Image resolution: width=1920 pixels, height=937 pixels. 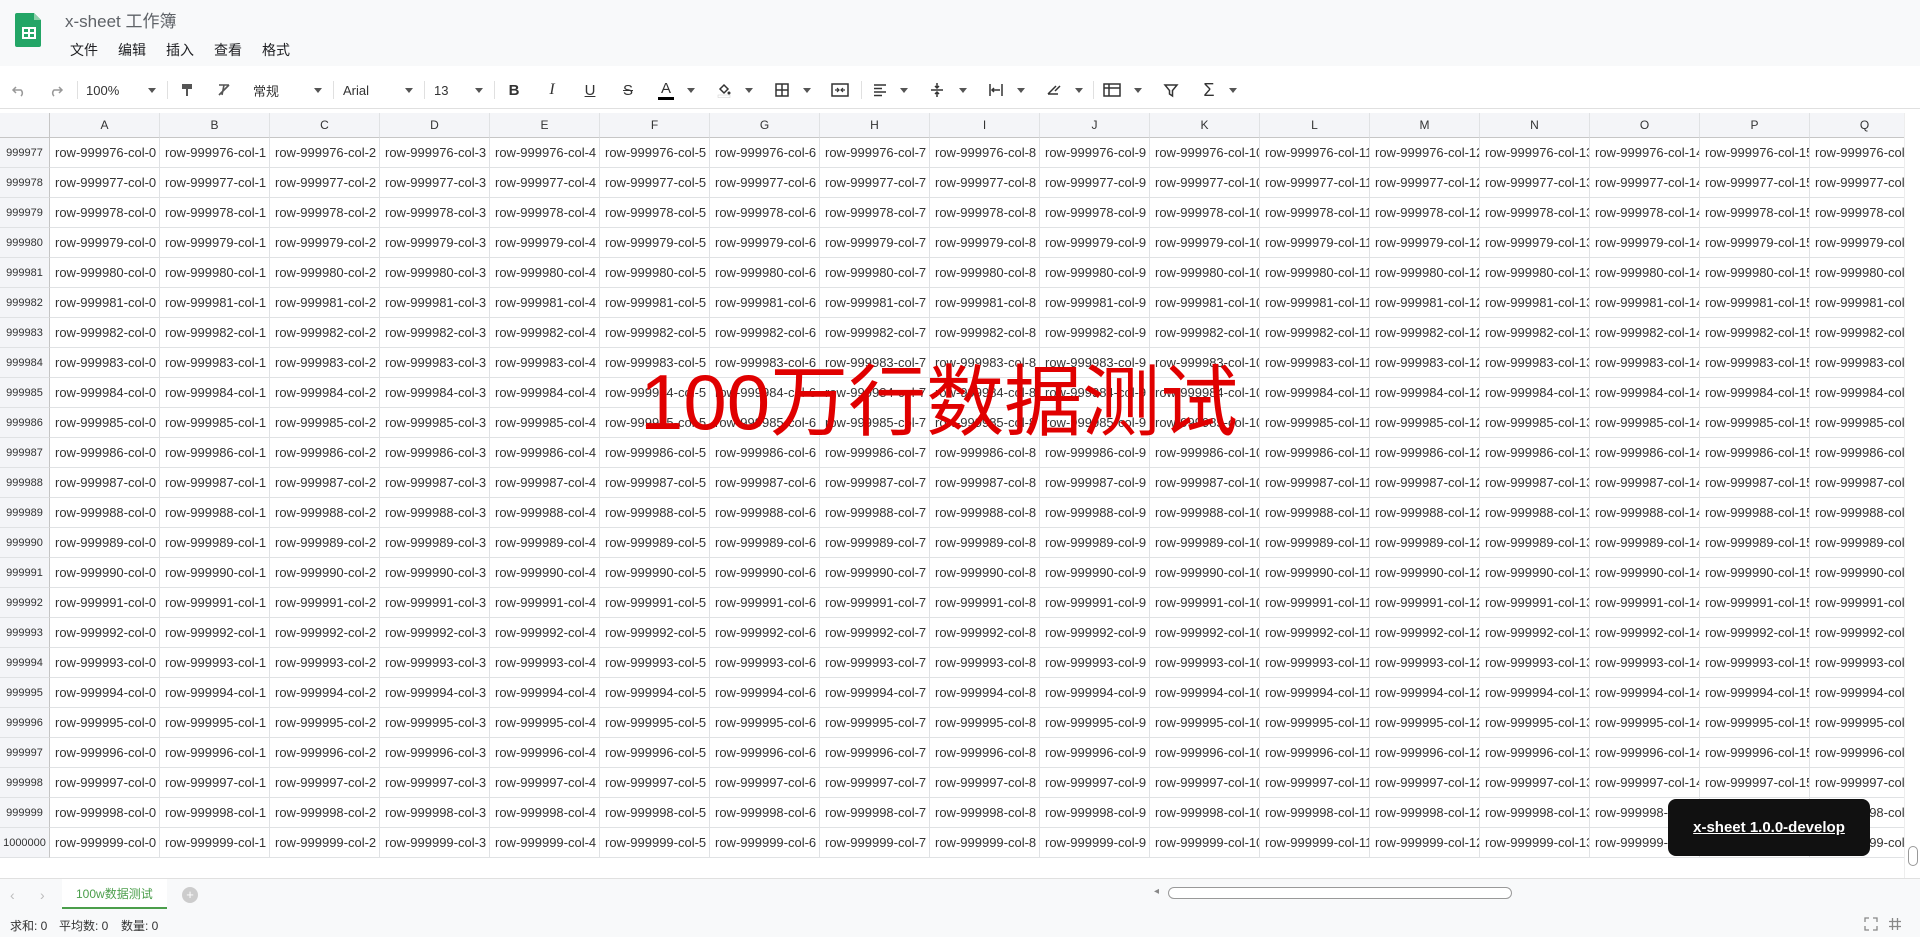 I want to click on grid-cell: row-999988-col-16, so click(x=1857, y=513).